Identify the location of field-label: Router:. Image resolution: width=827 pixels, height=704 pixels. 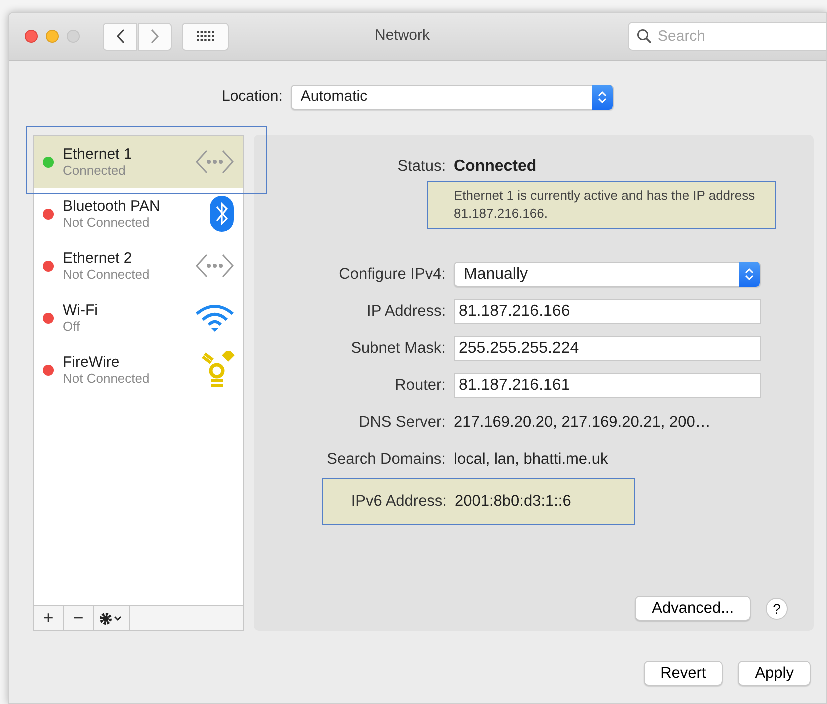
(420, 386).